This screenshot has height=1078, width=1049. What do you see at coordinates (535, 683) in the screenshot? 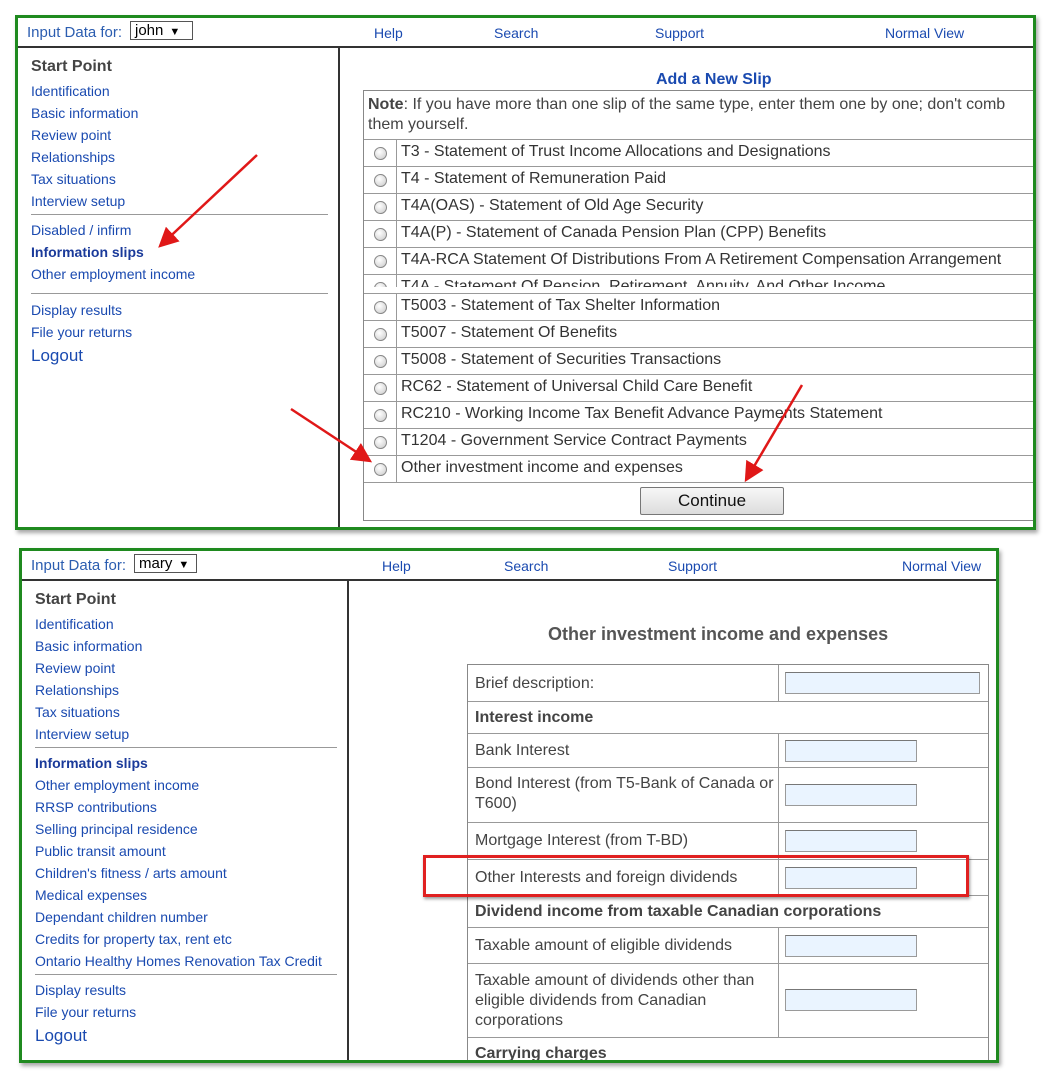
I see `brief-description-label: Brief description:` at bounding box center [535, 683].